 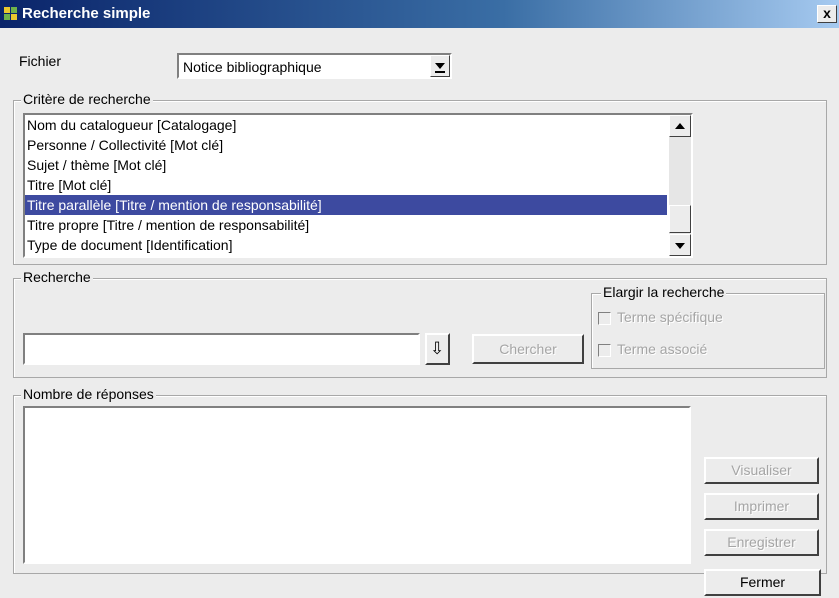 What do you see at coordinates (708, 331) in the screenshot?
I see `elargir-group` at bounding box center [708, 331].